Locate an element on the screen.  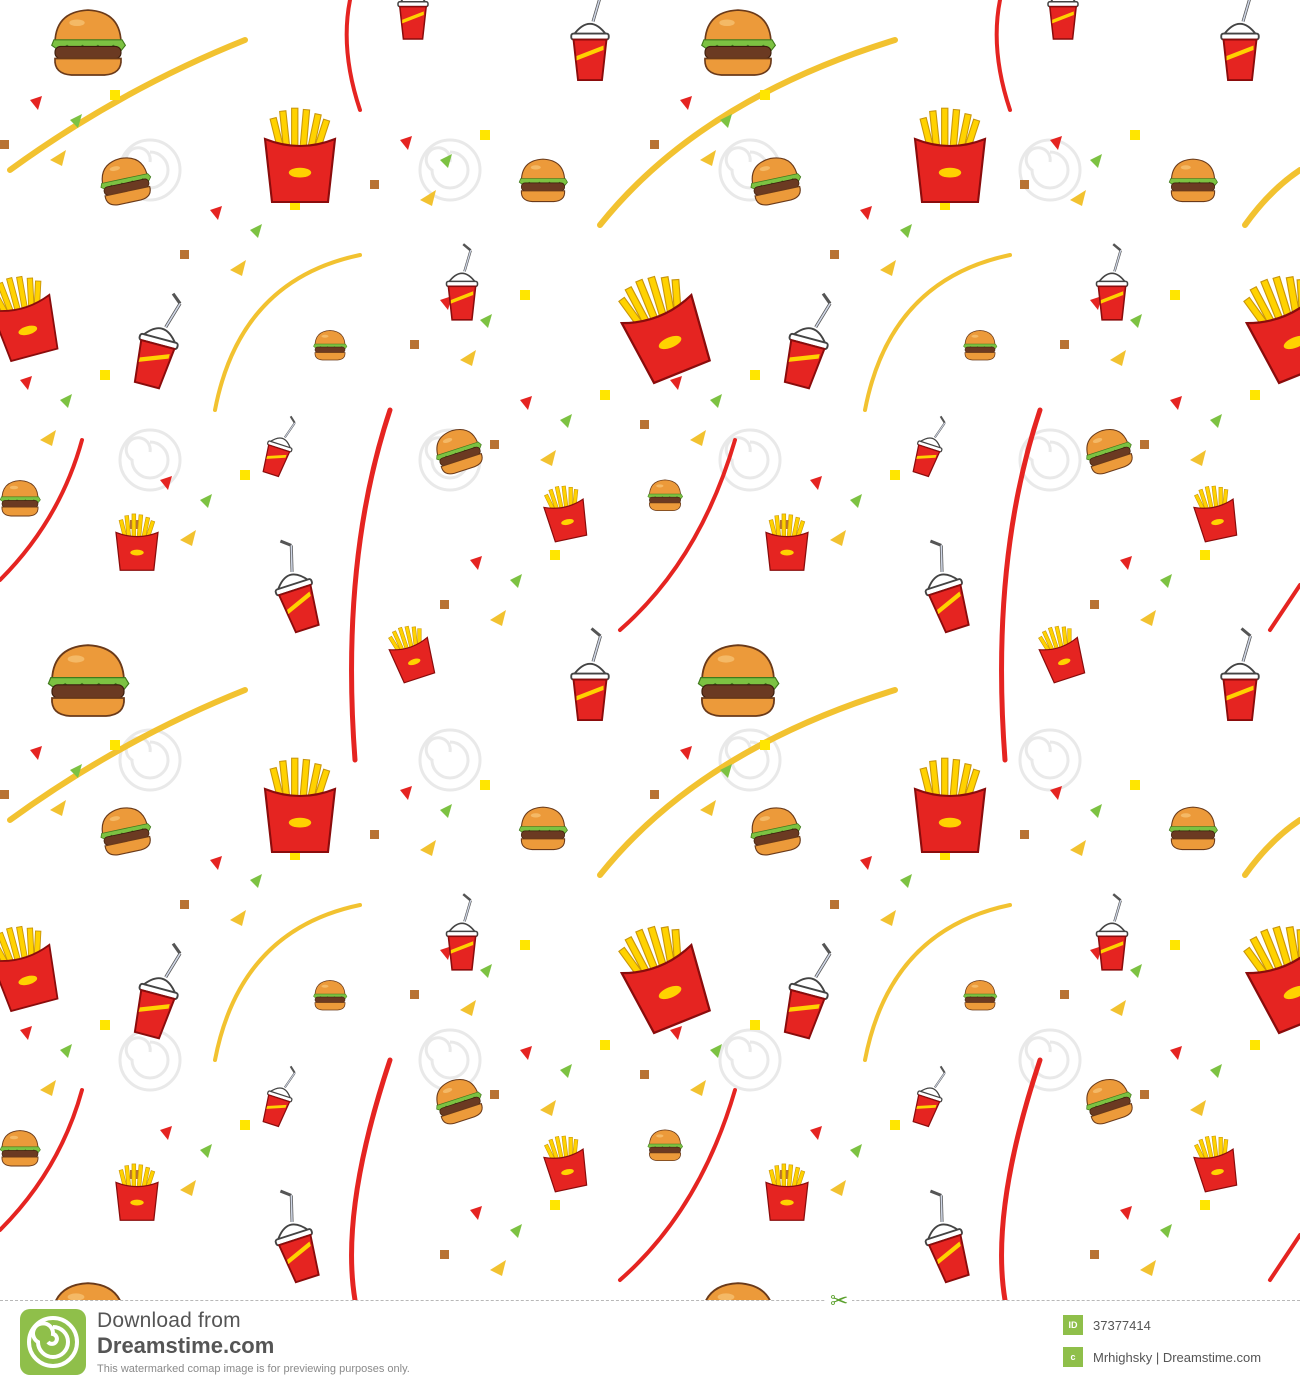
author-credit: c Mrhighsky | Dreamstime.com is located at coordinates (1162, 1357).